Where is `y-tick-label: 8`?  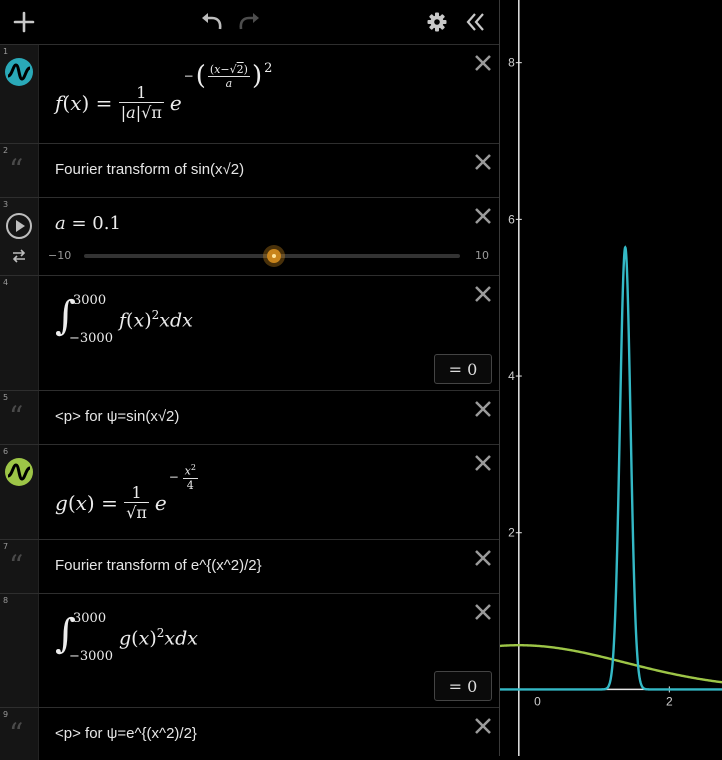 y-tick-label: 8 is located at coordinates (511, 63).